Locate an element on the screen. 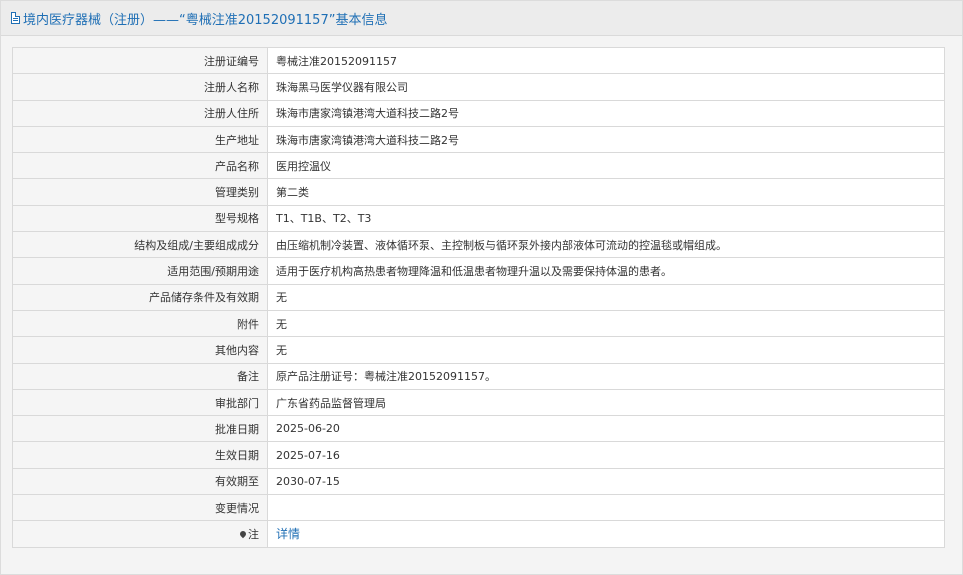 Image resolution: width=963 pixels, height=575 pixels. table-row: 变更情况 is located at coordinates (478, 508).